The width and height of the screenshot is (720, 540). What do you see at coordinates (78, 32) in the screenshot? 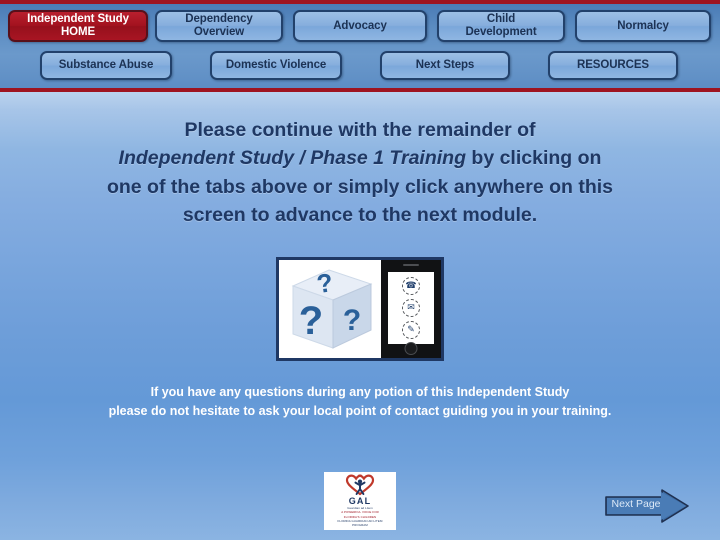
I see `nav-tab-label-line2: HOME` at bounding box center [78, 32].